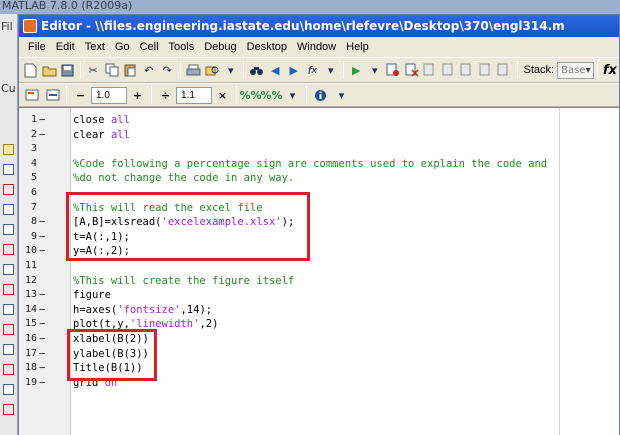 This screenshot has height=435, width=620. Describe the element at coordinates (30, 26) in the screenshot. I see `editor-app-icon` at that location.